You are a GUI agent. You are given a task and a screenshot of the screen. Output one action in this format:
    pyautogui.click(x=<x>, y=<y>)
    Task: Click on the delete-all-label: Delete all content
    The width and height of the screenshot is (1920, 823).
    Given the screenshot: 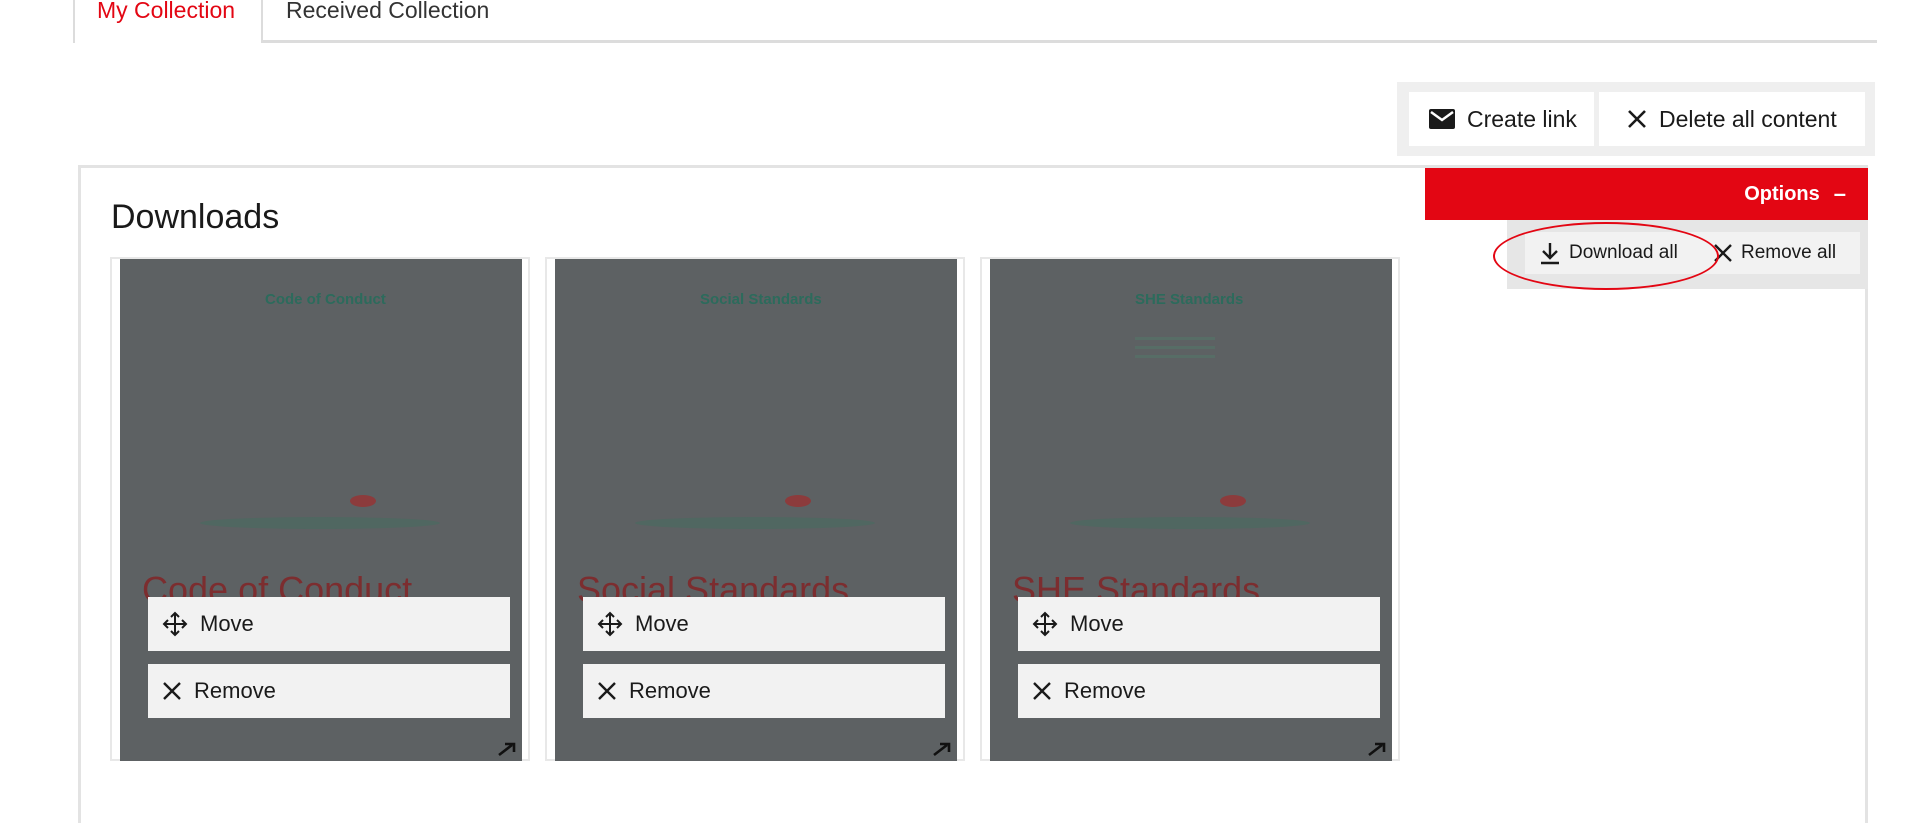 What is the action you would take?
    pyautogui.click(x=1748, y=118)
    